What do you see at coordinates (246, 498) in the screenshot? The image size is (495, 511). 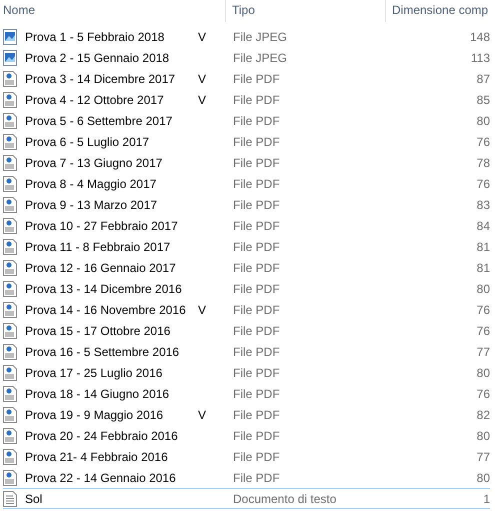 I see `file-row: Sol Documento di testo 1` at bounding box center [246, 498].